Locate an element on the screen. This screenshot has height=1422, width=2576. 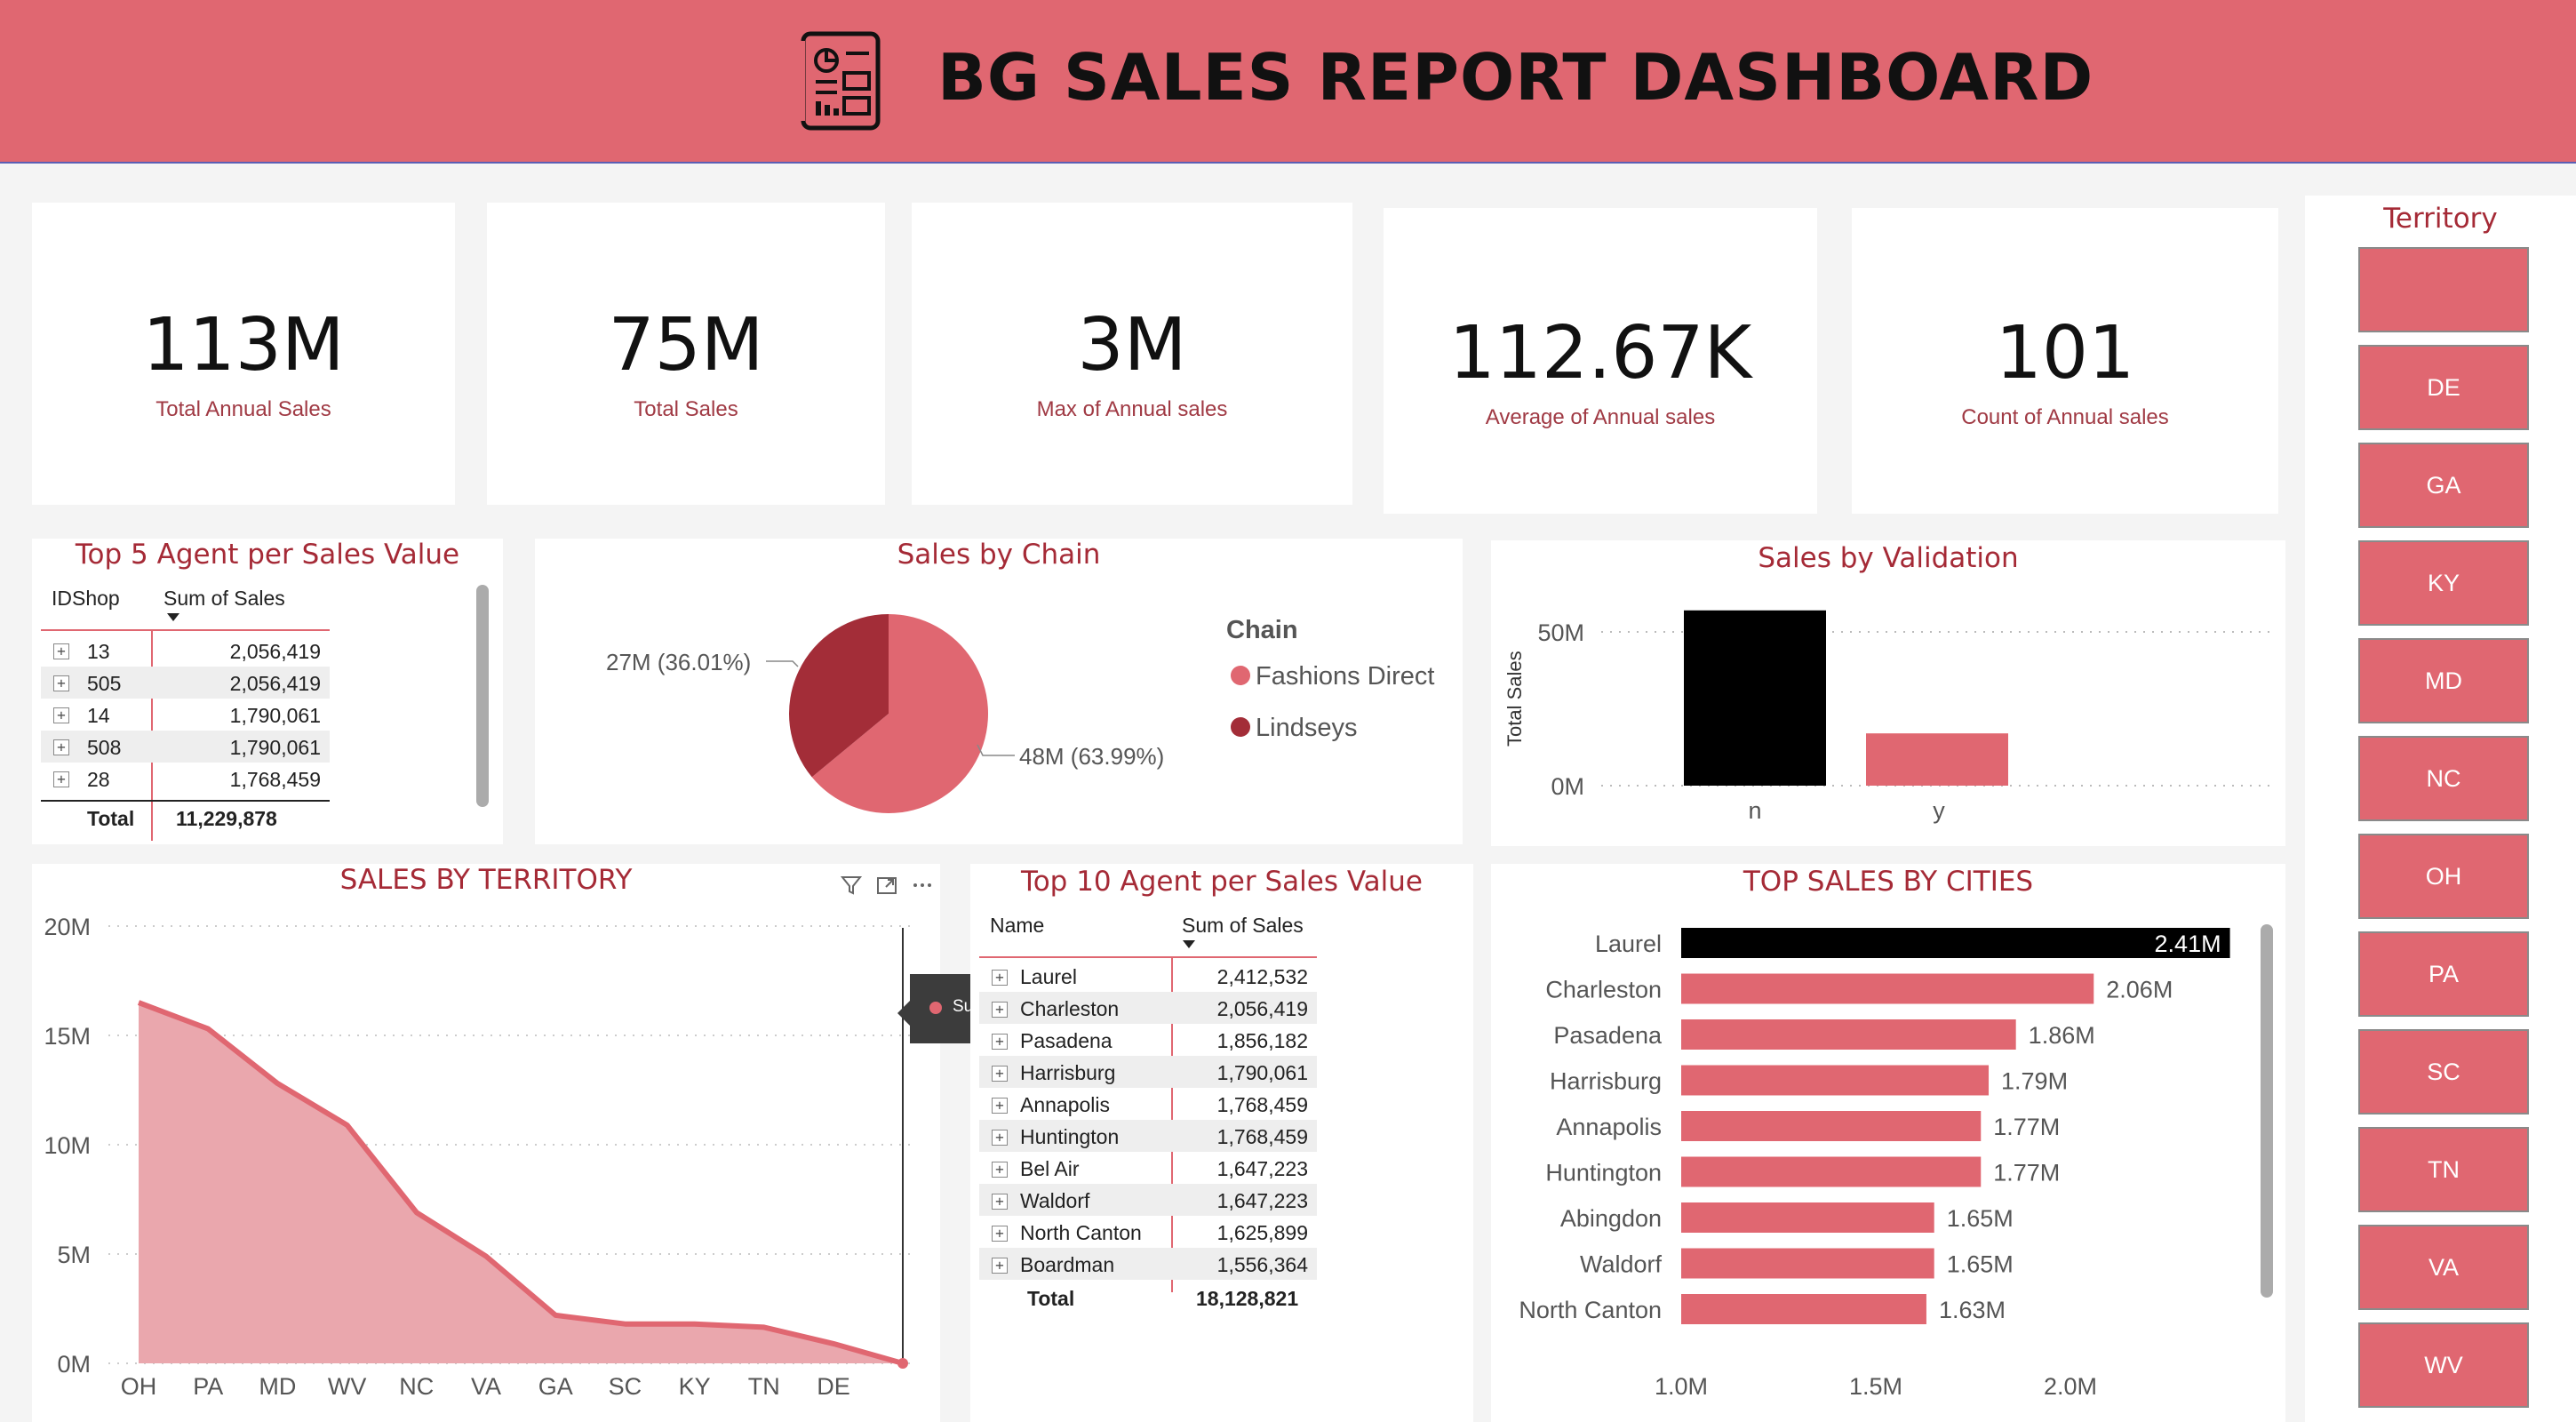
slicer-item-md: MD is located at coordinates (2443, 680).